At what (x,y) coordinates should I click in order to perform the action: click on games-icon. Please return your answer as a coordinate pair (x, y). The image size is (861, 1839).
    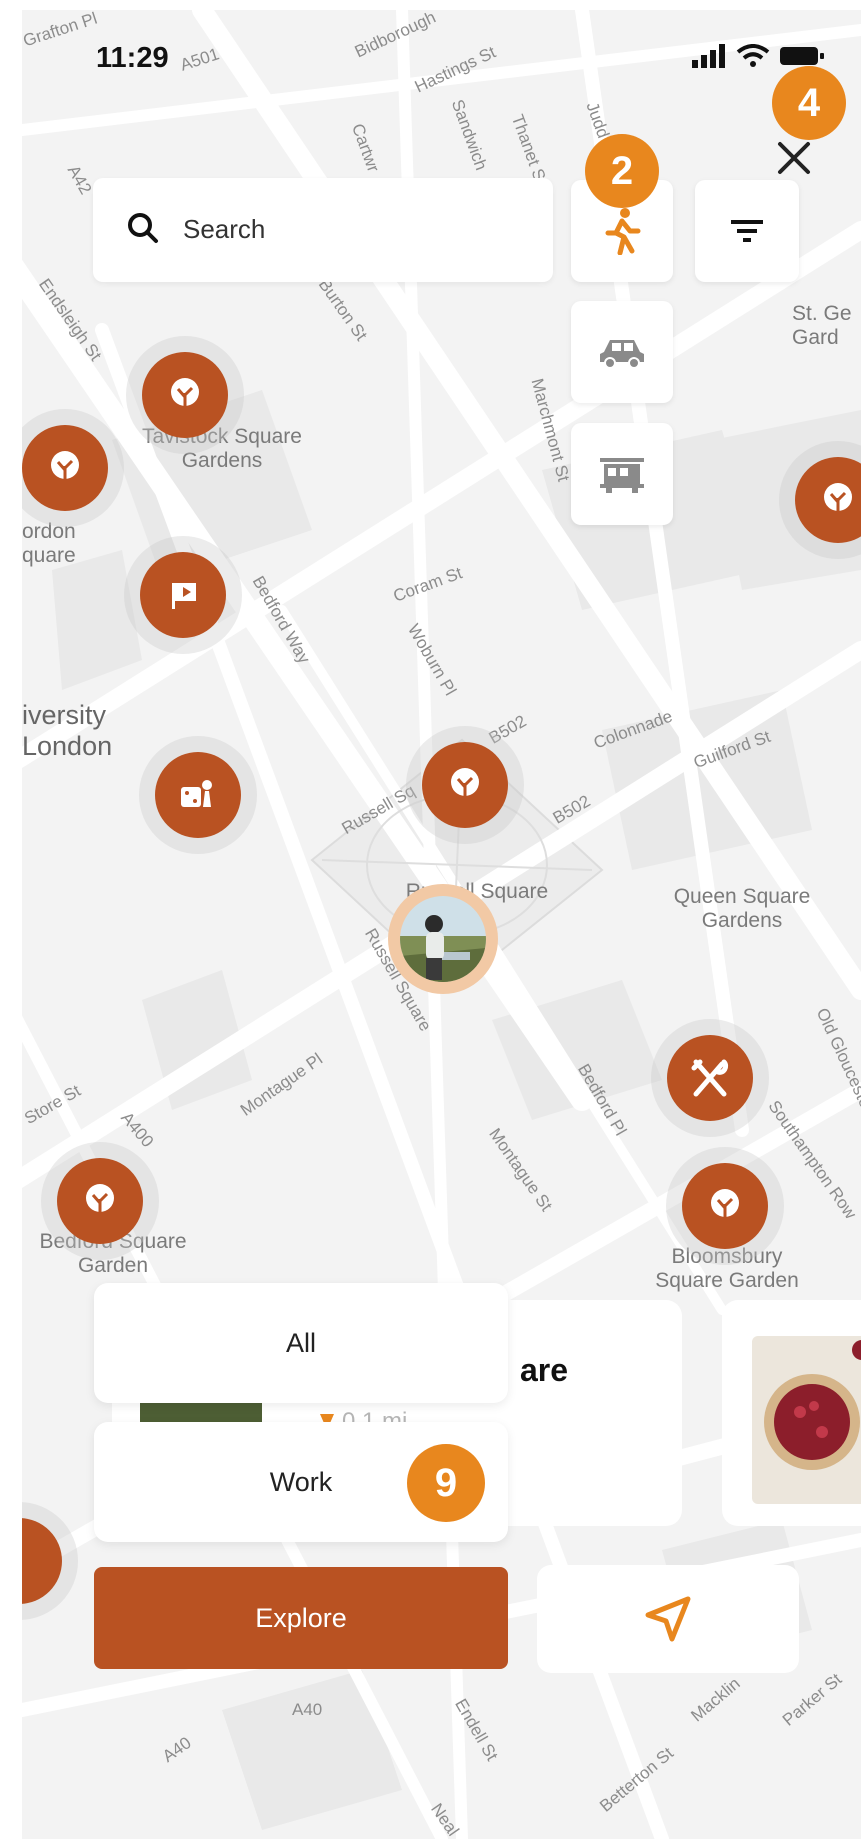
    Looking at the image, I should click on (196, 793).